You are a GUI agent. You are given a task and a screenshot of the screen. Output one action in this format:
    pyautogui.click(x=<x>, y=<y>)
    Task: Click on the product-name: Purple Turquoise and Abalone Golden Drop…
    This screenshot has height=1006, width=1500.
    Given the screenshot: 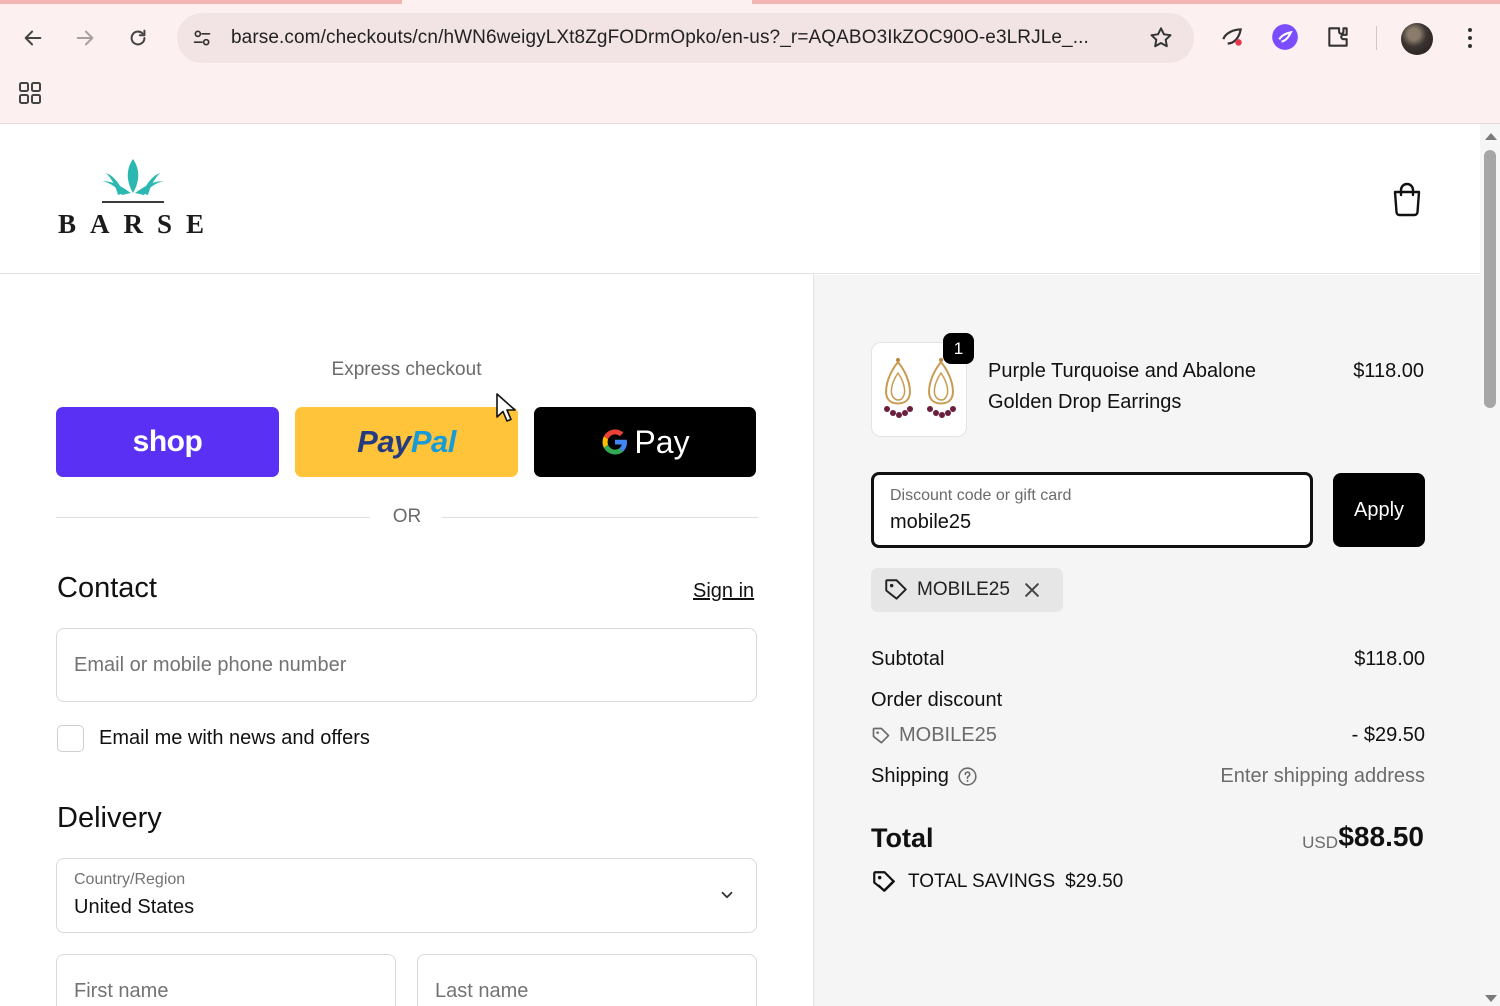 What is the action you would take?
    pyautogui.click(x=1122, y=386)
    